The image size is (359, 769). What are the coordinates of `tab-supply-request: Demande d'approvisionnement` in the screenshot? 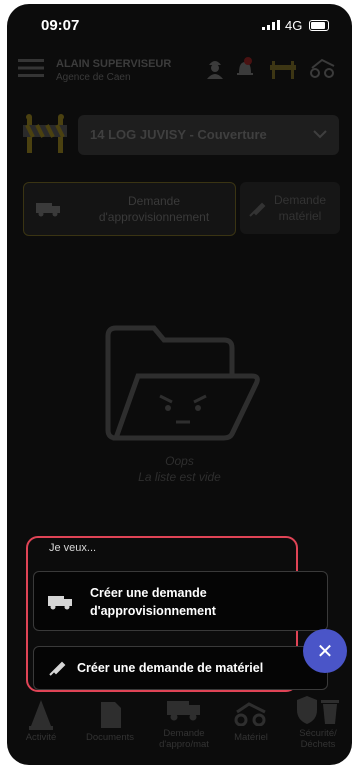 It's located at (129, 209).